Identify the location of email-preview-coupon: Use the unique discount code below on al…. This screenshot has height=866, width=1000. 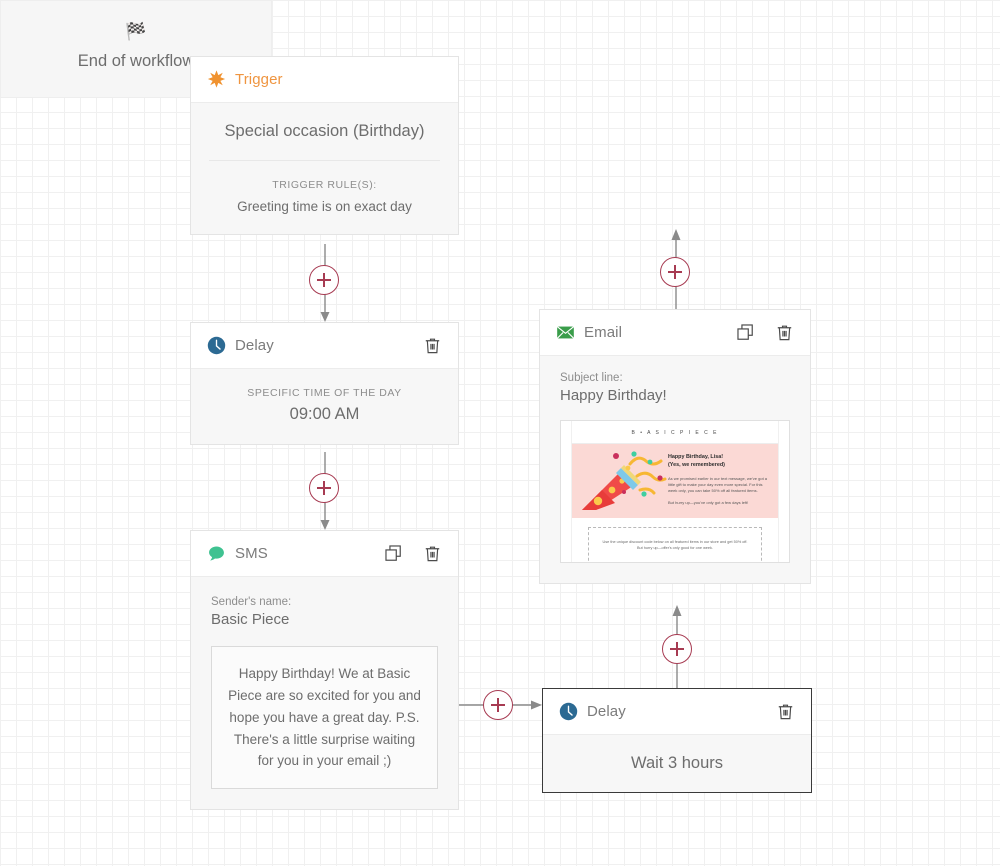
(675, 544).